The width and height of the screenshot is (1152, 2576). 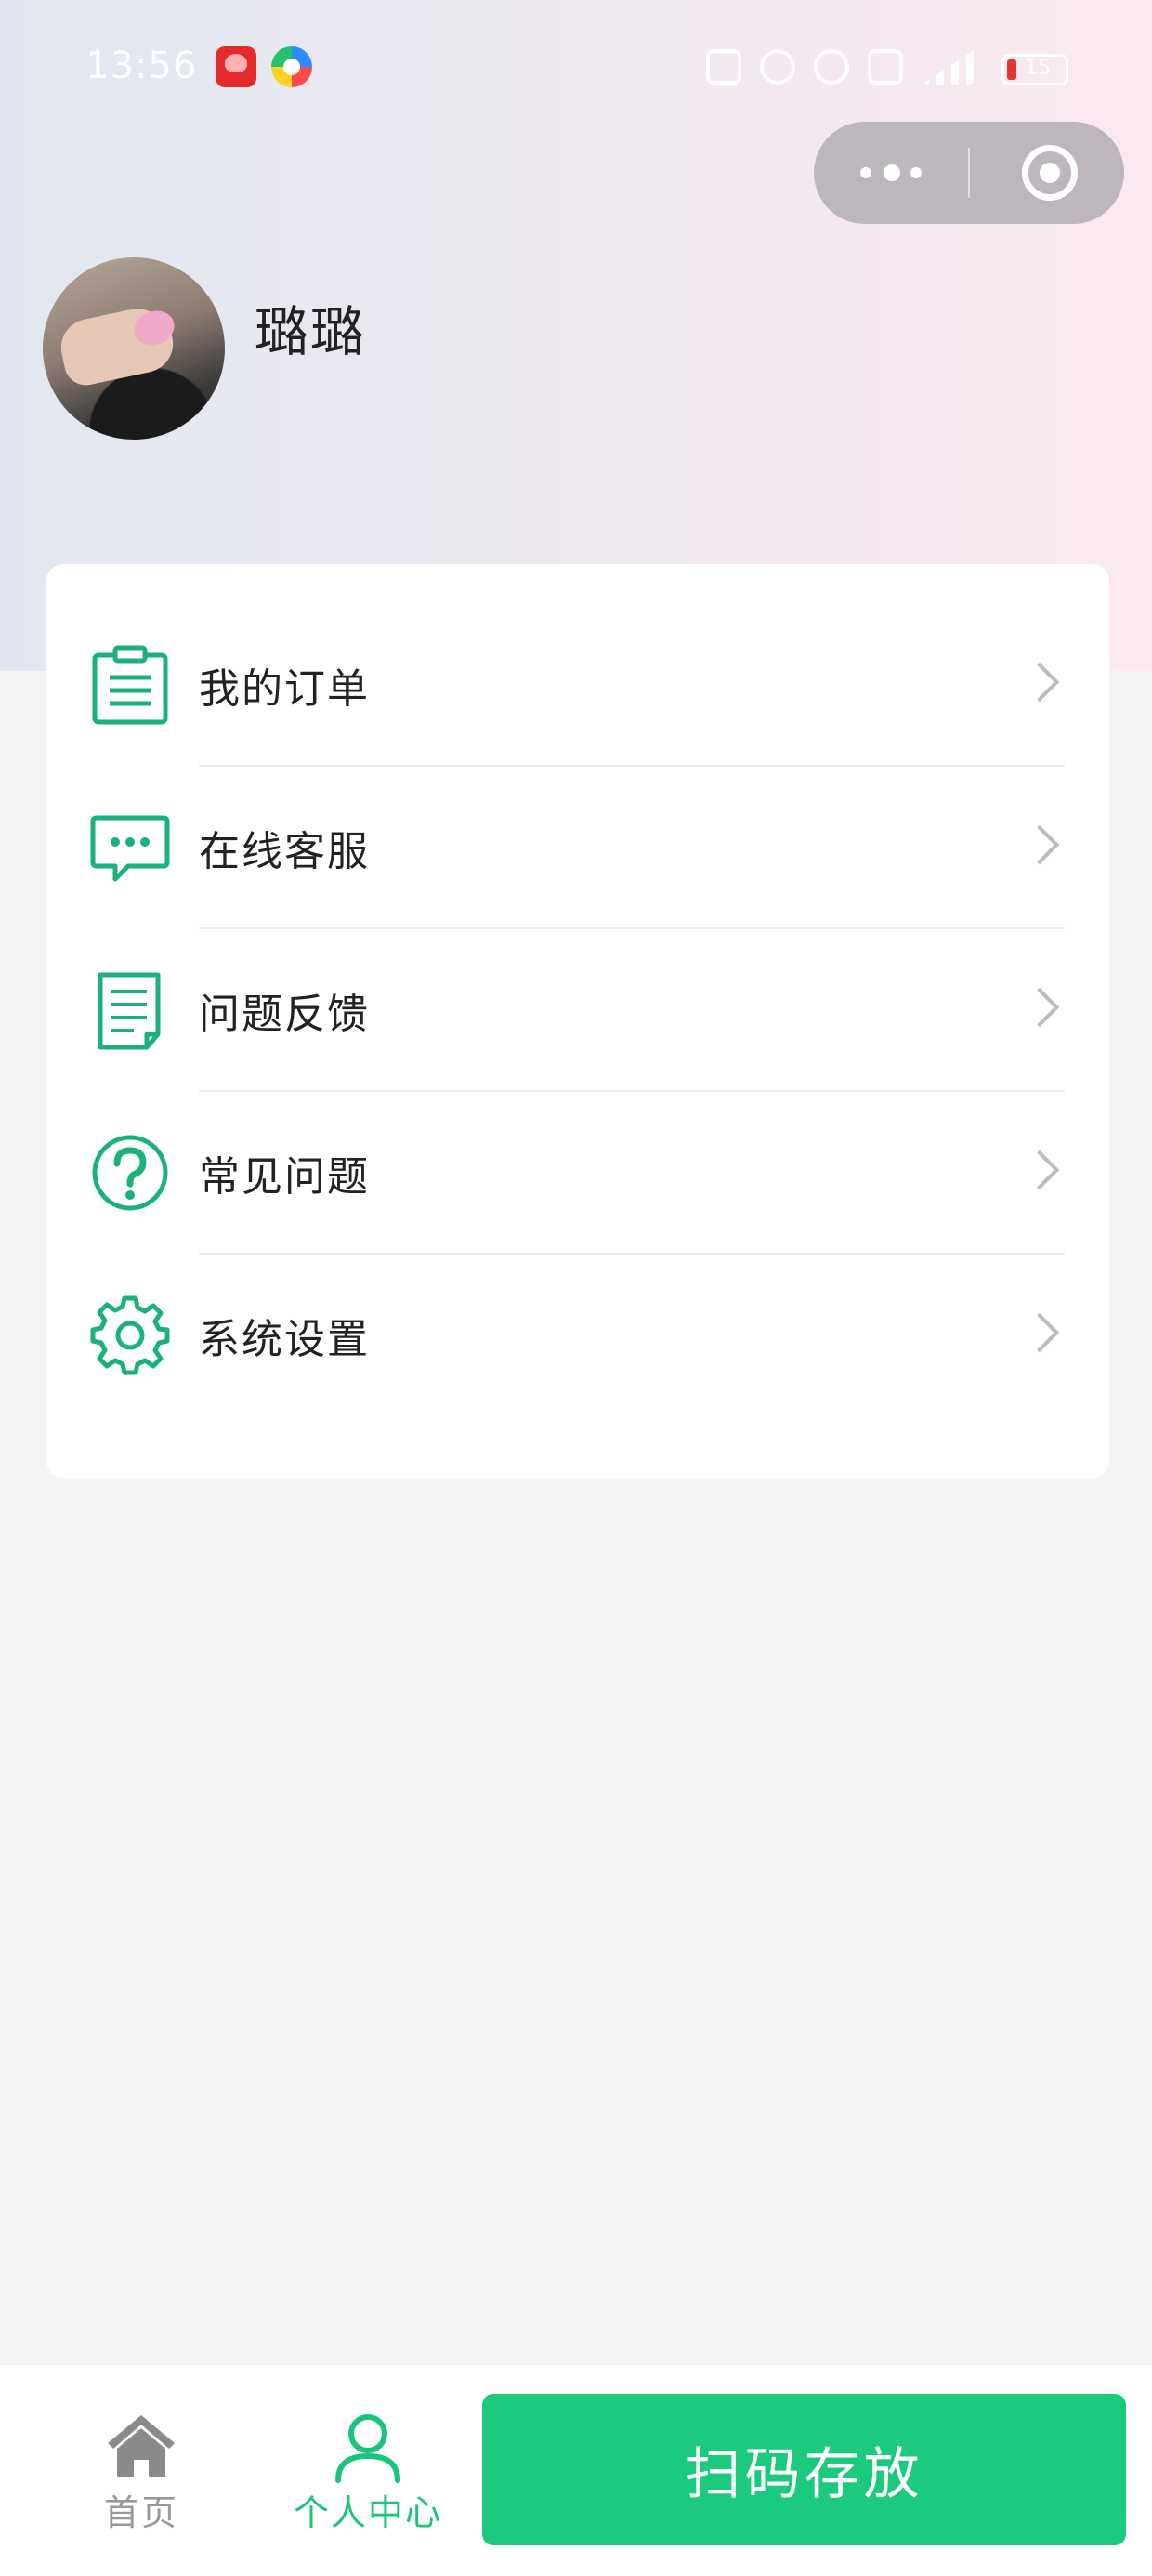 What do you see at coordinates (723, 67) in the screenshot?
I see `nfc-icon` at bounding box center [723, 67].